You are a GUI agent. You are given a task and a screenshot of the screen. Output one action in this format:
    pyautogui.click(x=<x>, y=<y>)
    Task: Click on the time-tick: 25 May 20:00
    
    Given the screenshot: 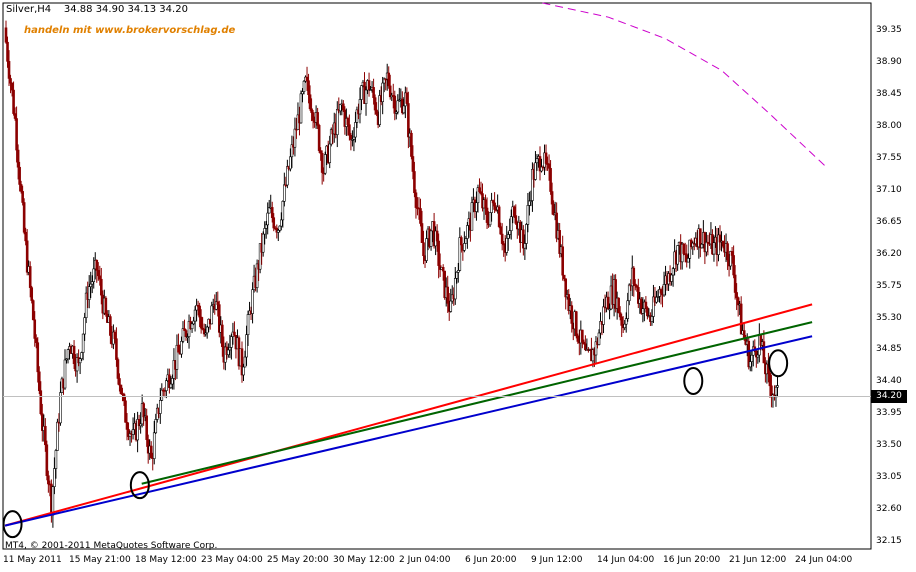 What is the action you would take?
    pyautogui.click(x=298, y=560)
    